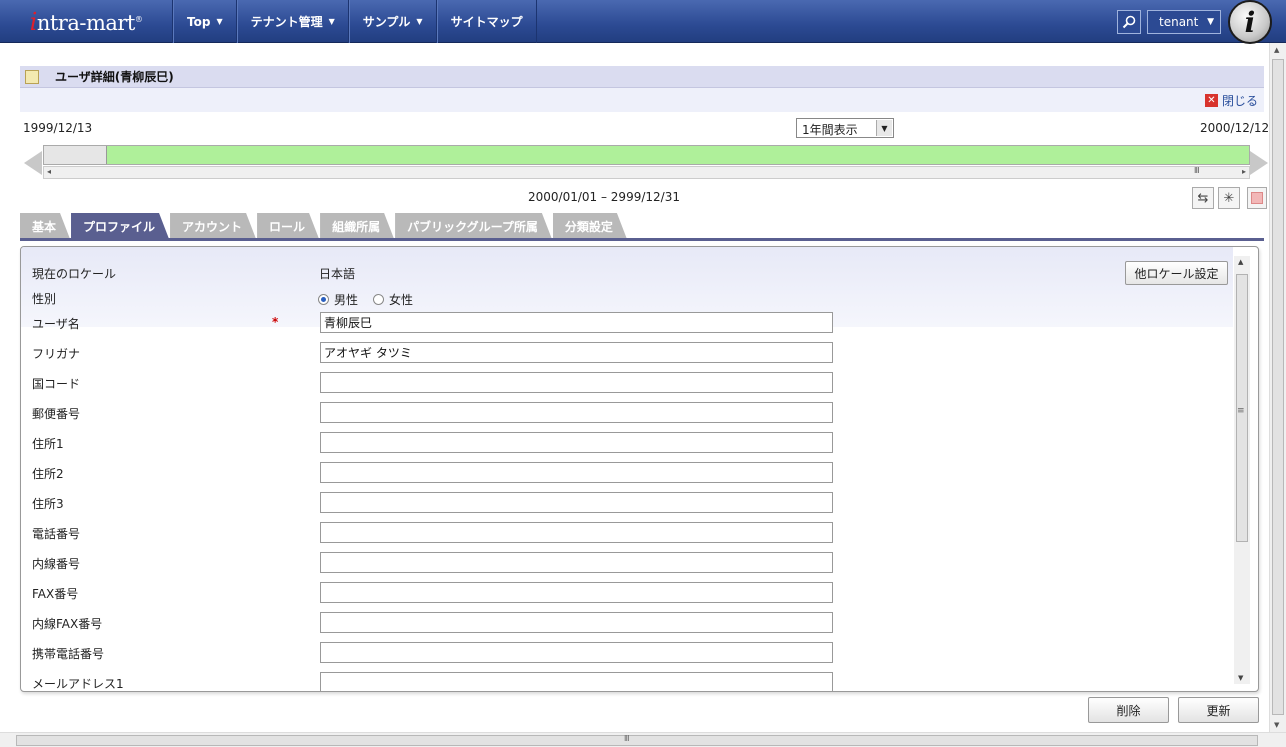  Describe the element at coordinates (55, 594) in the screenshot. I see `field-label: FAX番号` at that location.